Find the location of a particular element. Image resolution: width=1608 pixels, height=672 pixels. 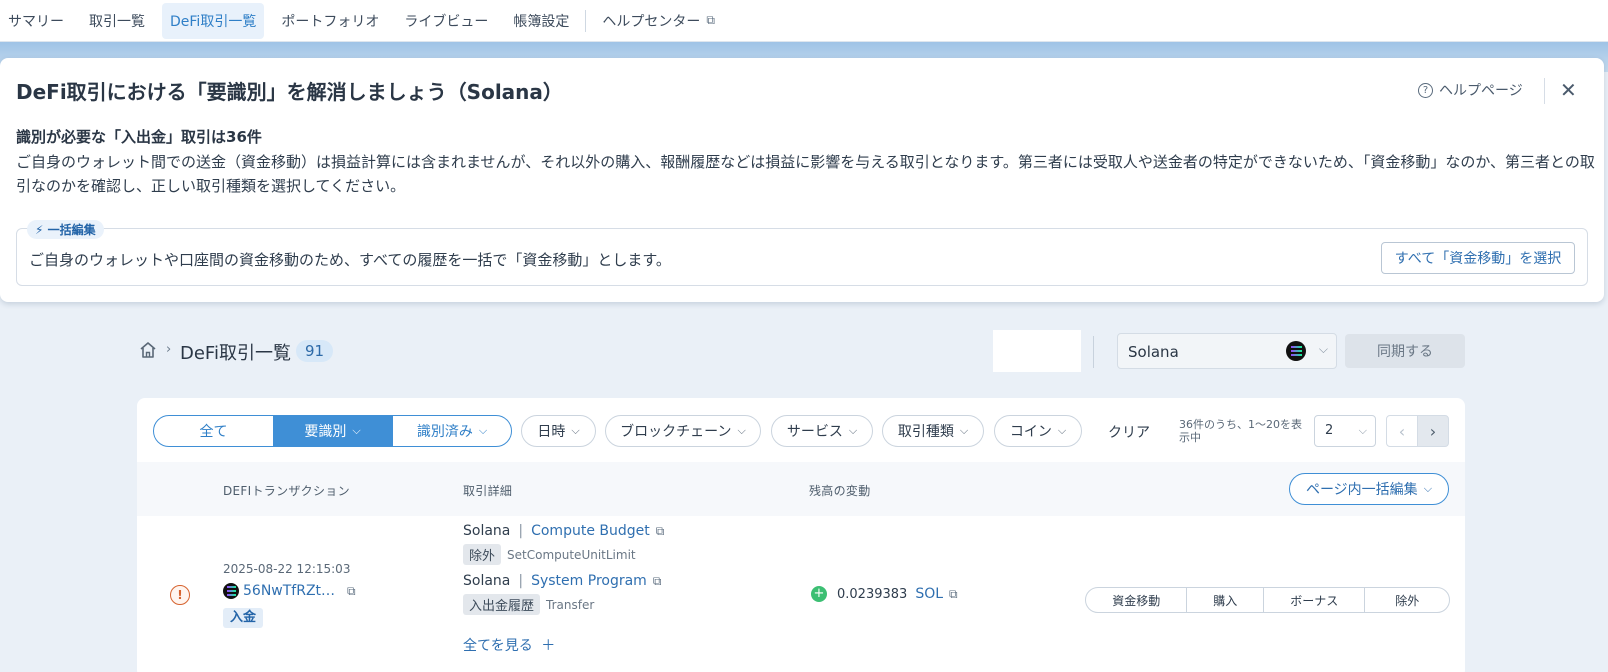

filter-blockchain-label: ブロックチェーン is located at coordinates (676, 432).